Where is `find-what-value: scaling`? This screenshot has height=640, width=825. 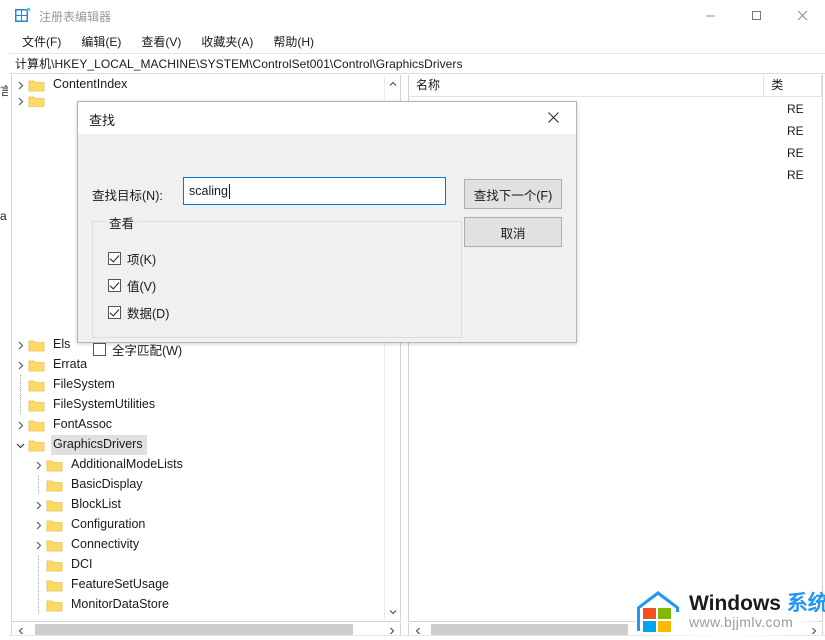
find-what-value: scaling is located at coordinates (208, 191).